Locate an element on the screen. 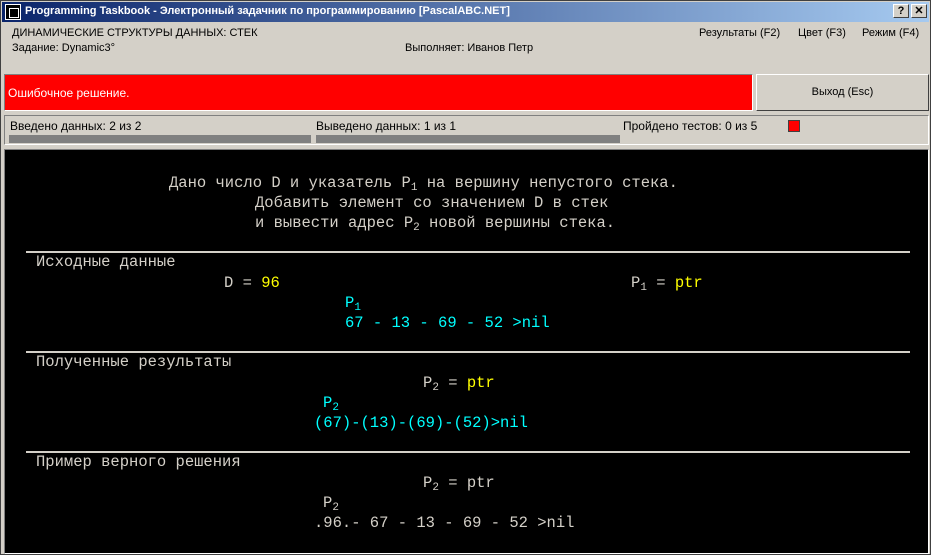 This screenshot has width=931, height=555. mode-menu: Режим (F4) is located at coordinates (890, 33).